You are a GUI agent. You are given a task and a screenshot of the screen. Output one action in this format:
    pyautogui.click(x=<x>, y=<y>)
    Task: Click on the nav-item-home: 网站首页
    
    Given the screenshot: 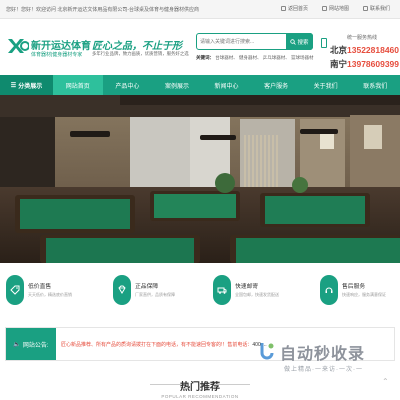 What is the action you would take?
    pyautogui.click(x=78, y=85)
    